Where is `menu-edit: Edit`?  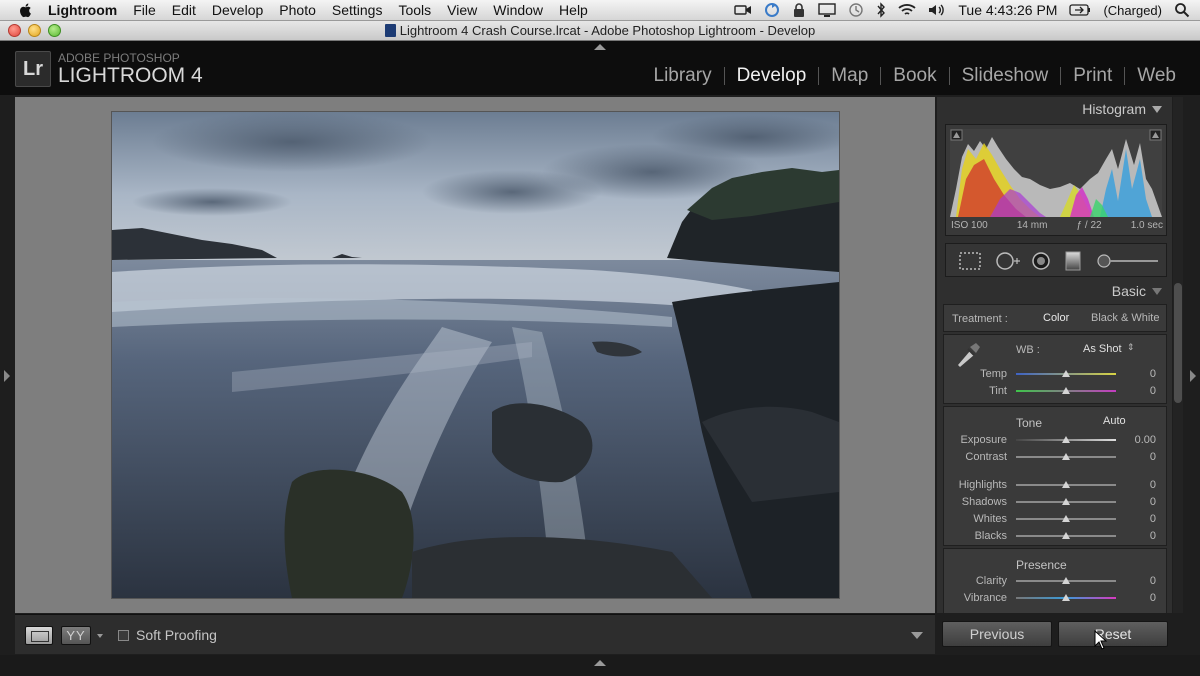
menu-edit: Edit is located at coordinates (184, 10).